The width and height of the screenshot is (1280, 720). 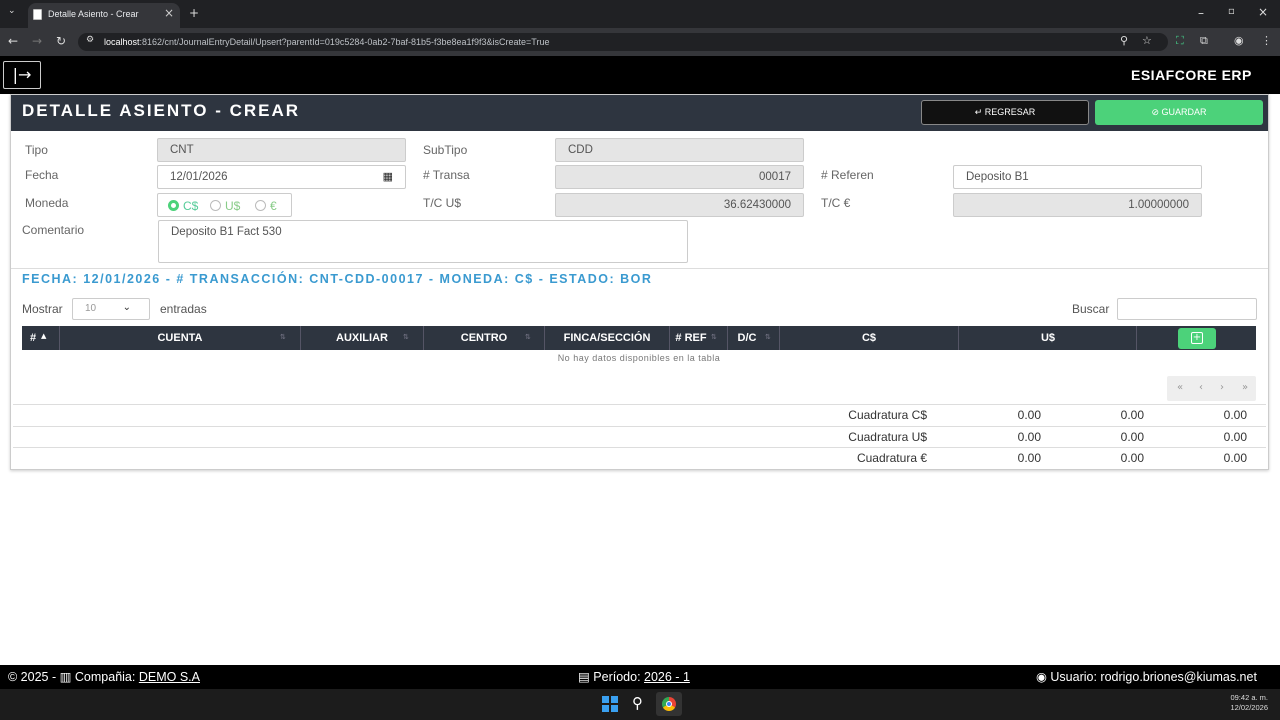 I want to click on plus-icon: +, so click(x=1197, y=338).